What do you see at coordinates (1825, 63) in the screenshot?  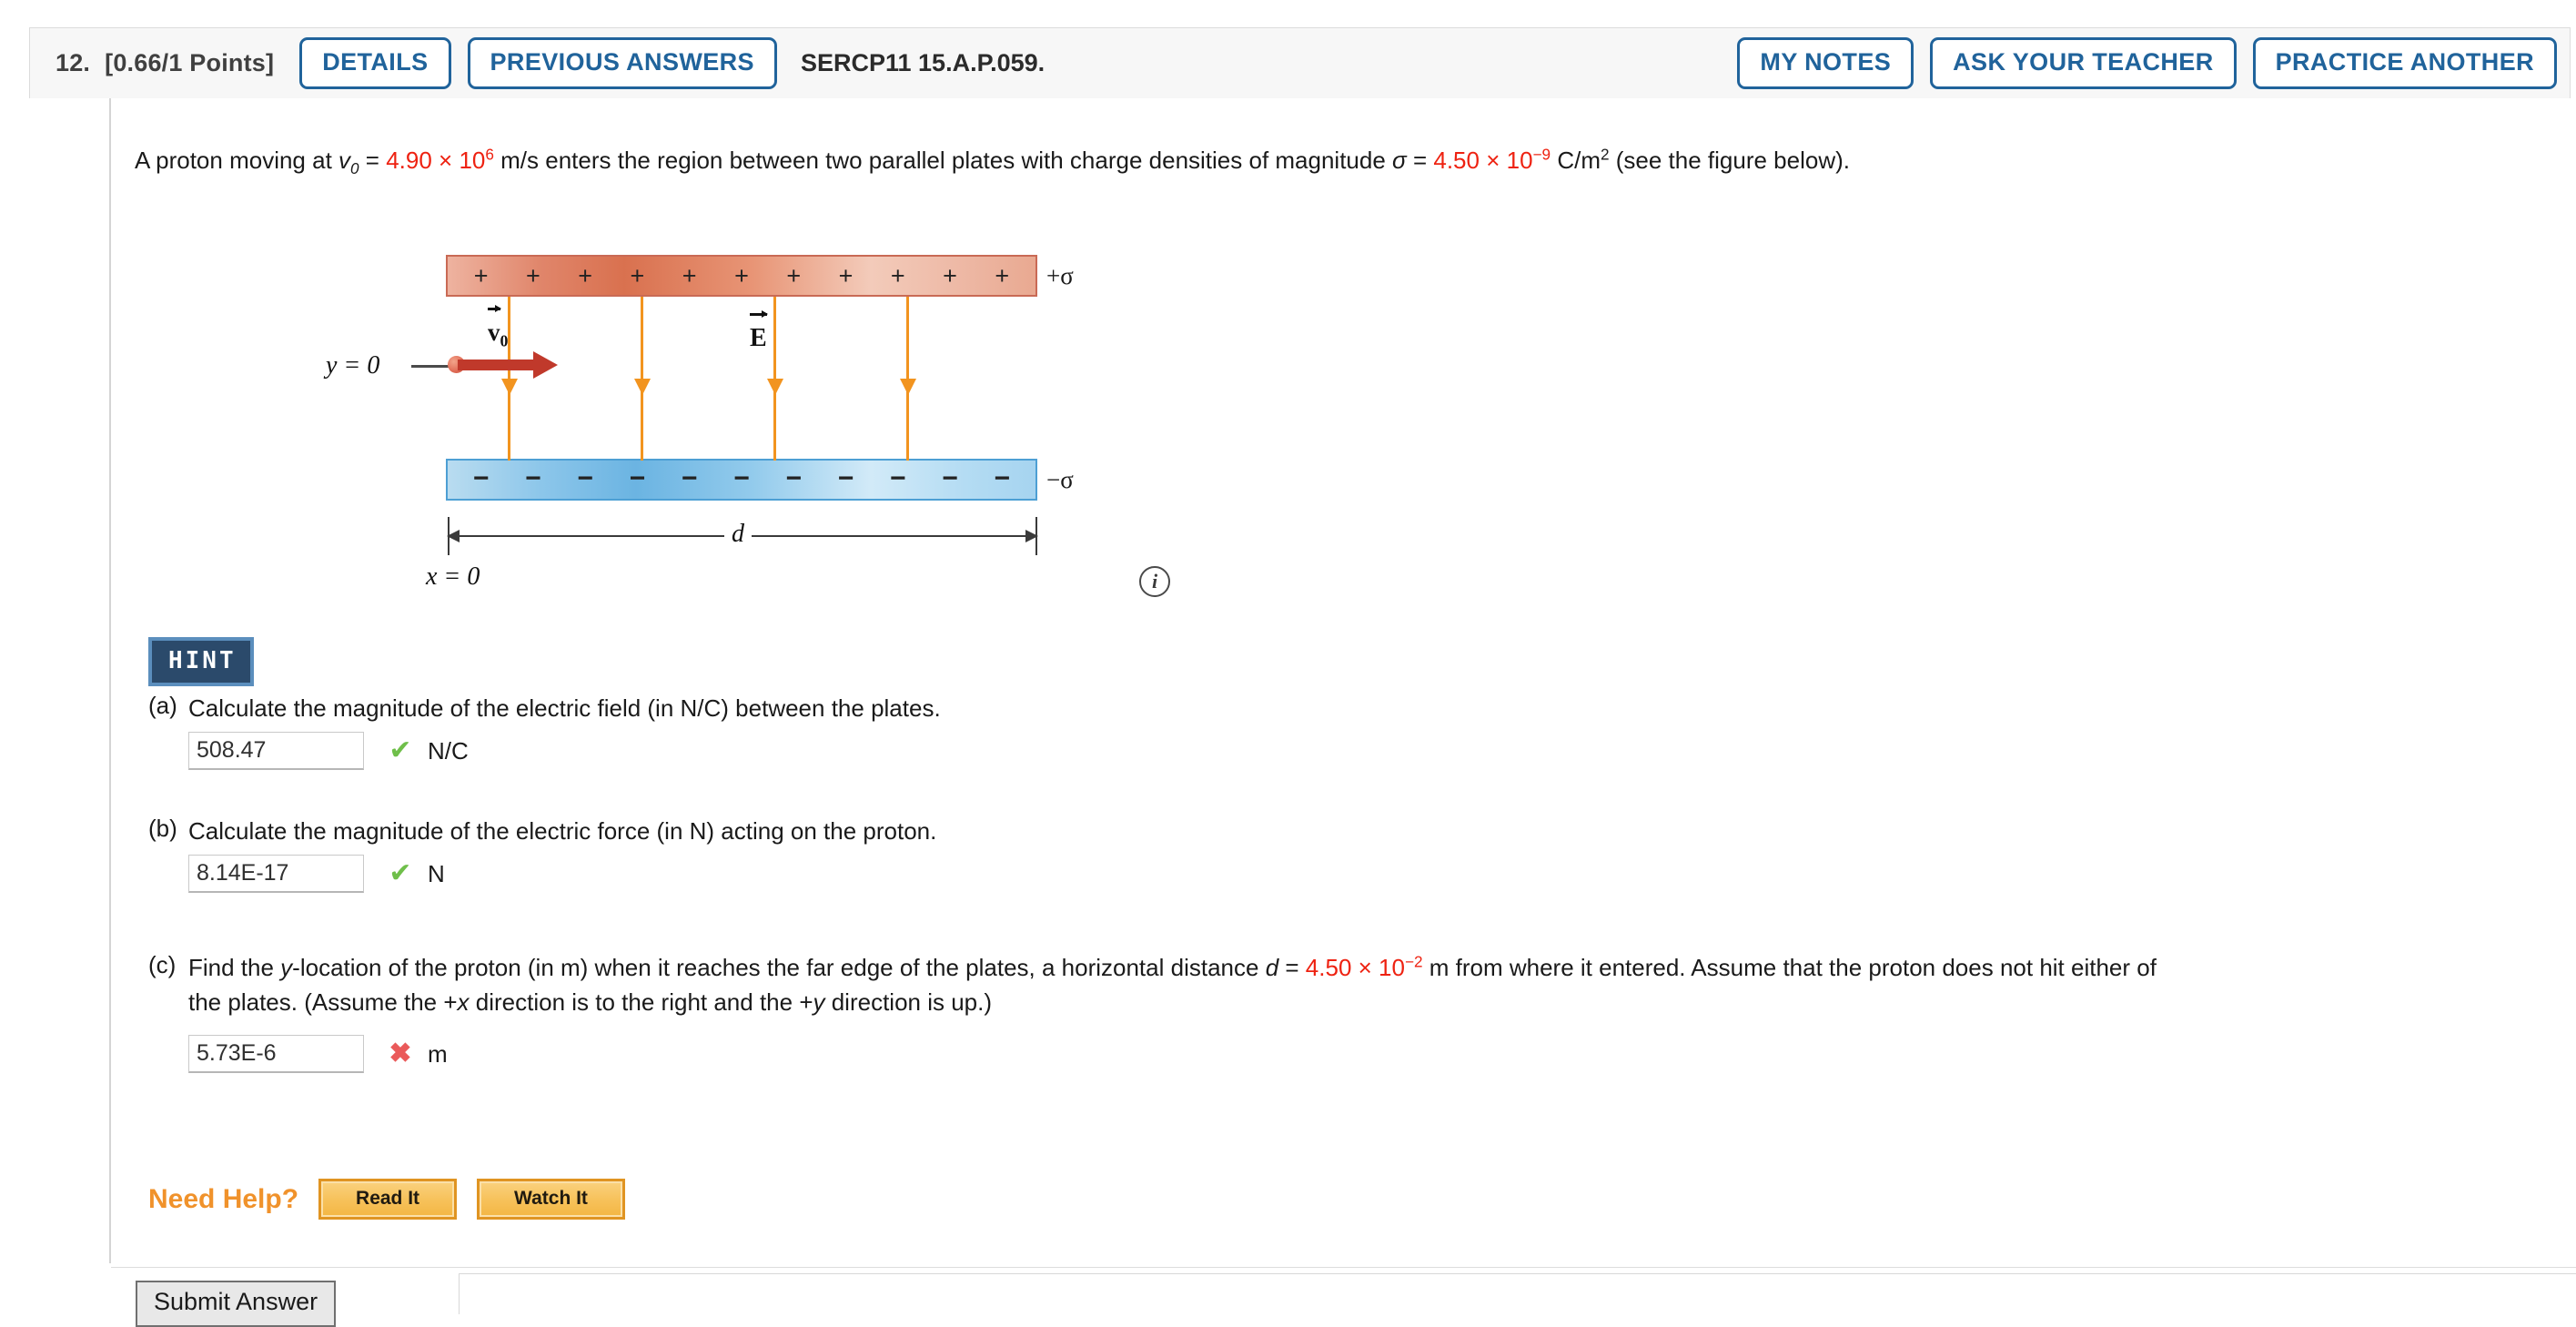 I see `my-notes-button: MY NOTES` at bounding box center [1825, 63].